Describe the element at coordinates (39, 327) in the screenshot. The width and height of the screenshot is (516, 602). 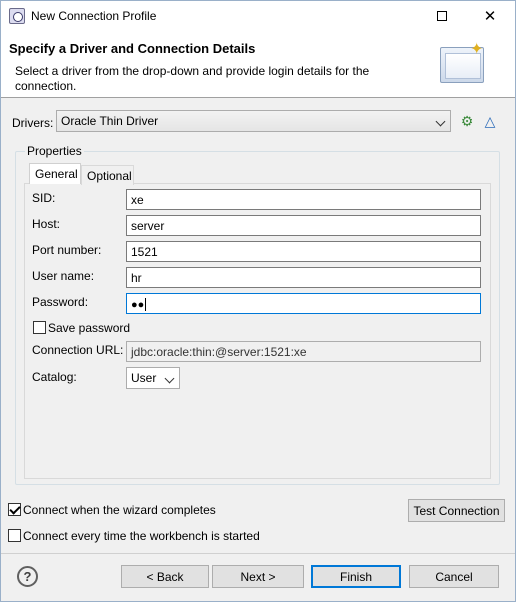
I see `save-password-checkbox` at that location.